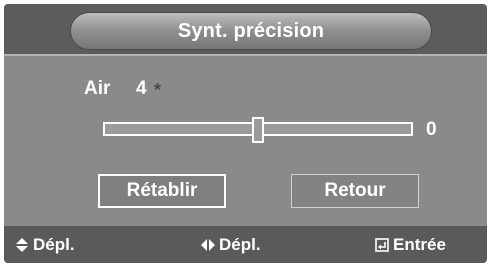 The image size is (491, 267). I want to click on title-pill: Synt. précision, so click(251, 31).